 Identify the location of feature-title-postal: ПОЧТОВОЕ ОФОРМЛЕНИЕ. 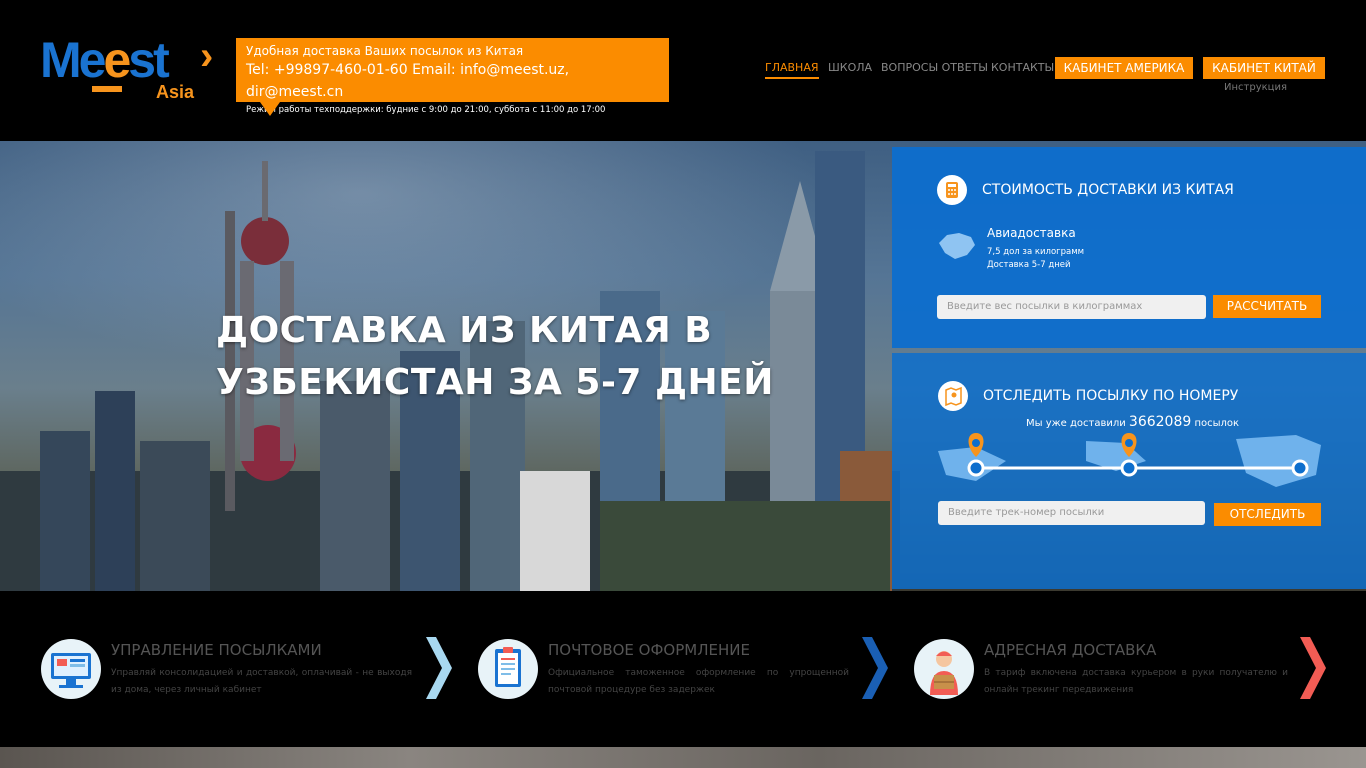
(649, 650).